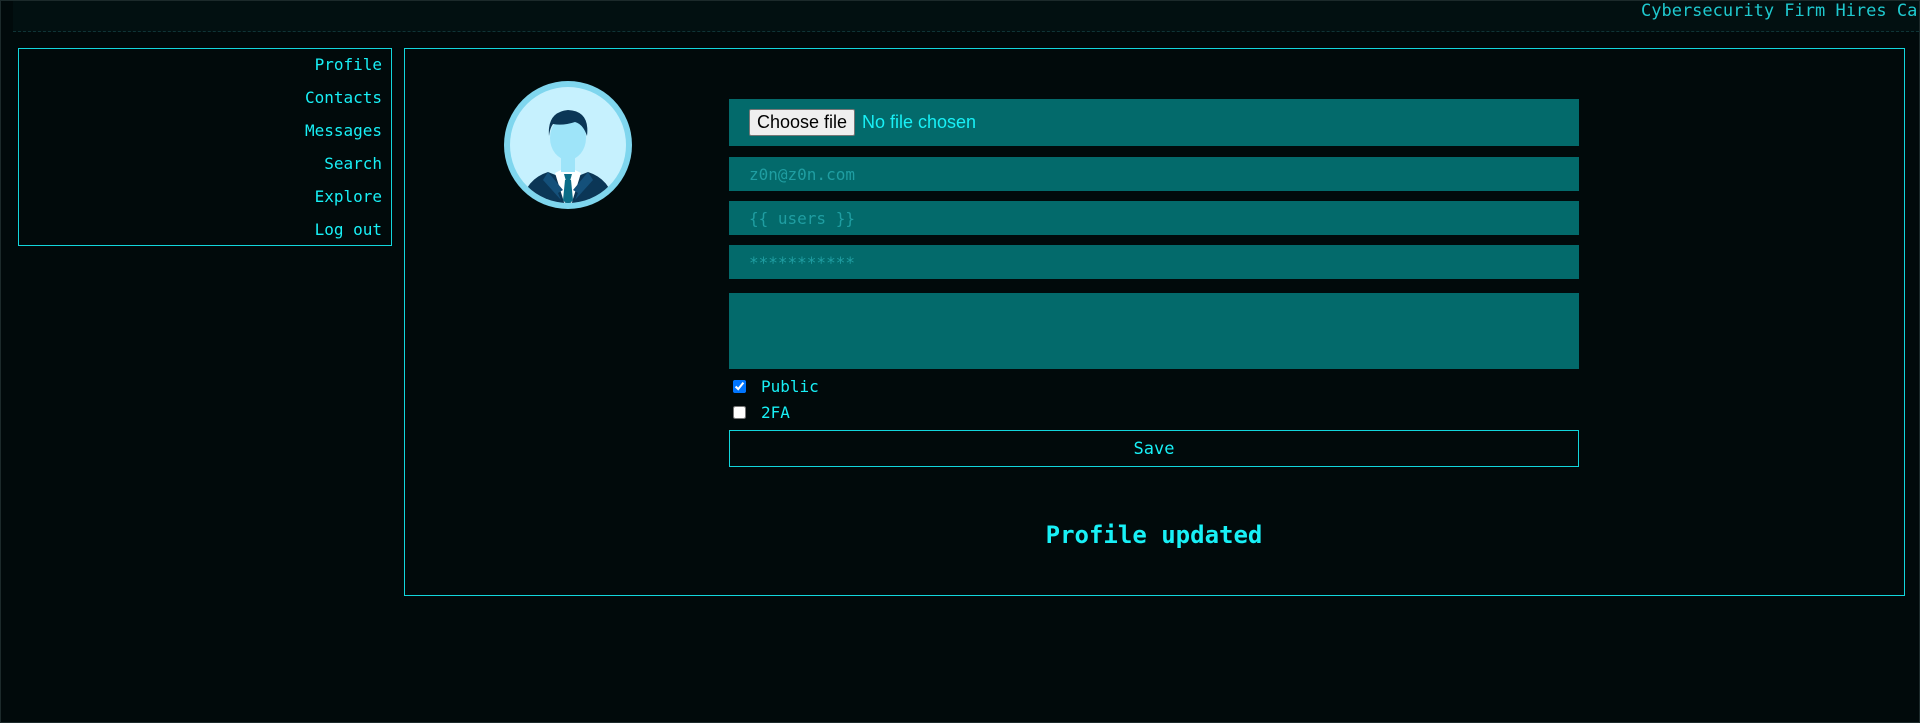 The width and height of the screenshot is (1920, 723). Describe the element at coordinates (775, 412) in the screenshot. I see `twofa-label: 2FA` at that location.